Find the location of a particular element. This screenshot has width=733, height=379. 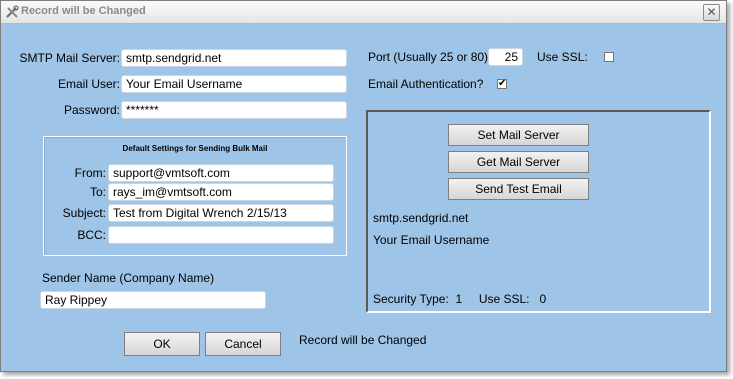

user-info-text: Your Email Username is located at coordinates (431, 240).